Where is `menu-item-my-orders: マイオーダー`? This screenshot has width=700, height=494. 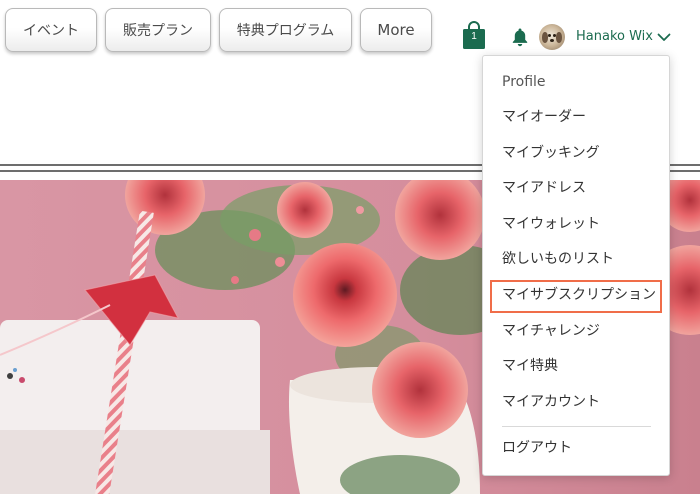
menu-item-my-orders: マイオーダー is located at coordinates (544, 117).